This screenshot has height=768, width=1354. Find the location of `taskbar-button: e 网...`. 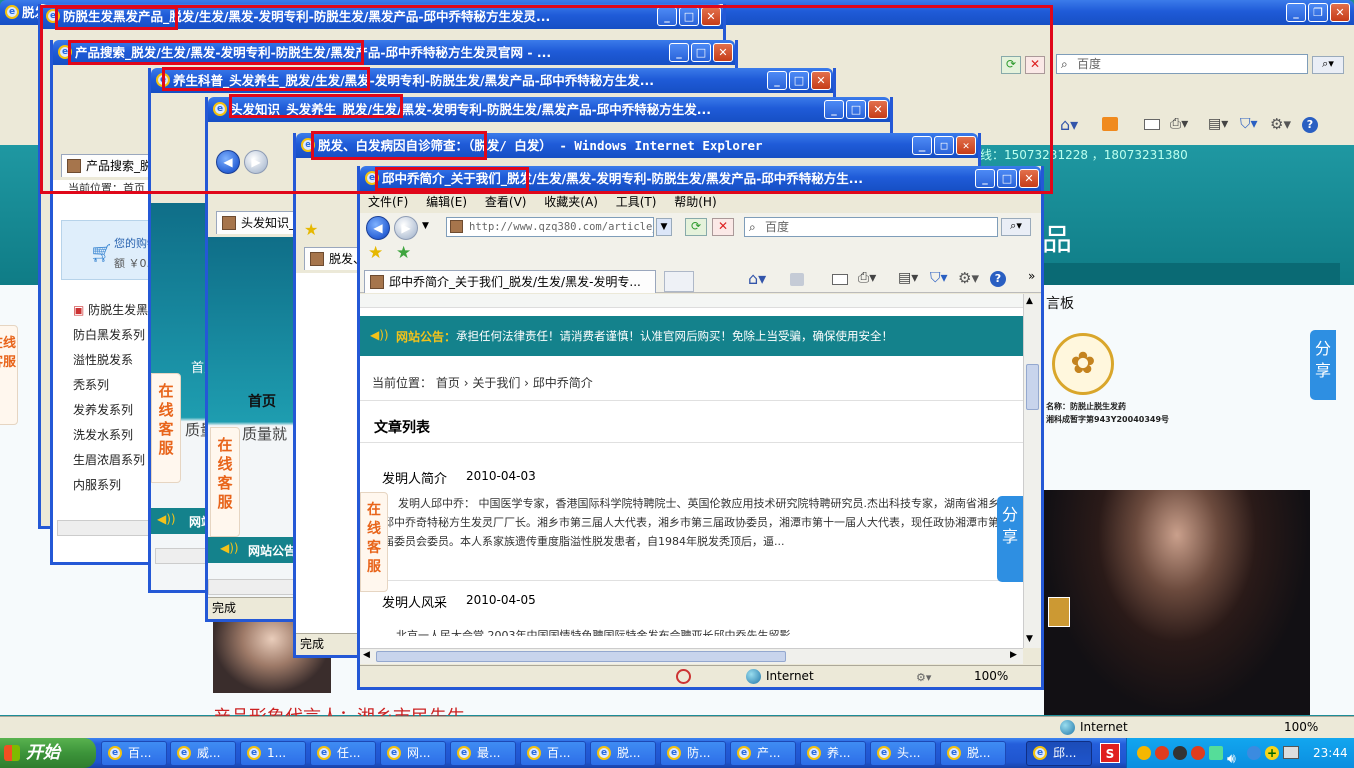

taskbar-button: e 网... is located at coordinates (413, 753).